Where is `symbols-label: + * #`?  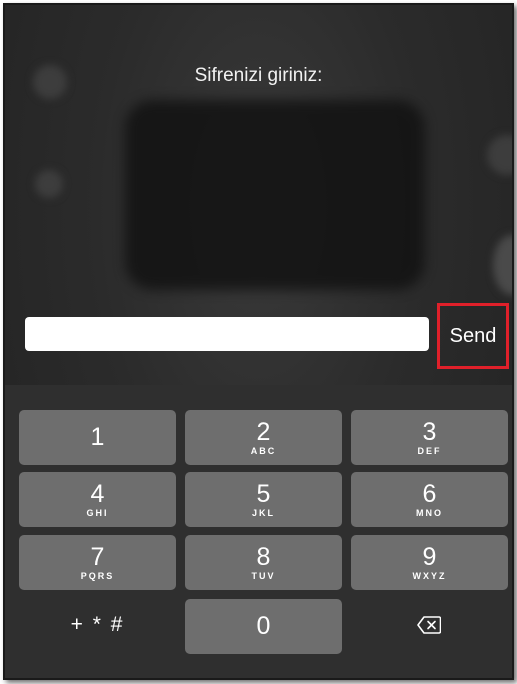
symbols-label: + * # is located at coordinates (97, 624).